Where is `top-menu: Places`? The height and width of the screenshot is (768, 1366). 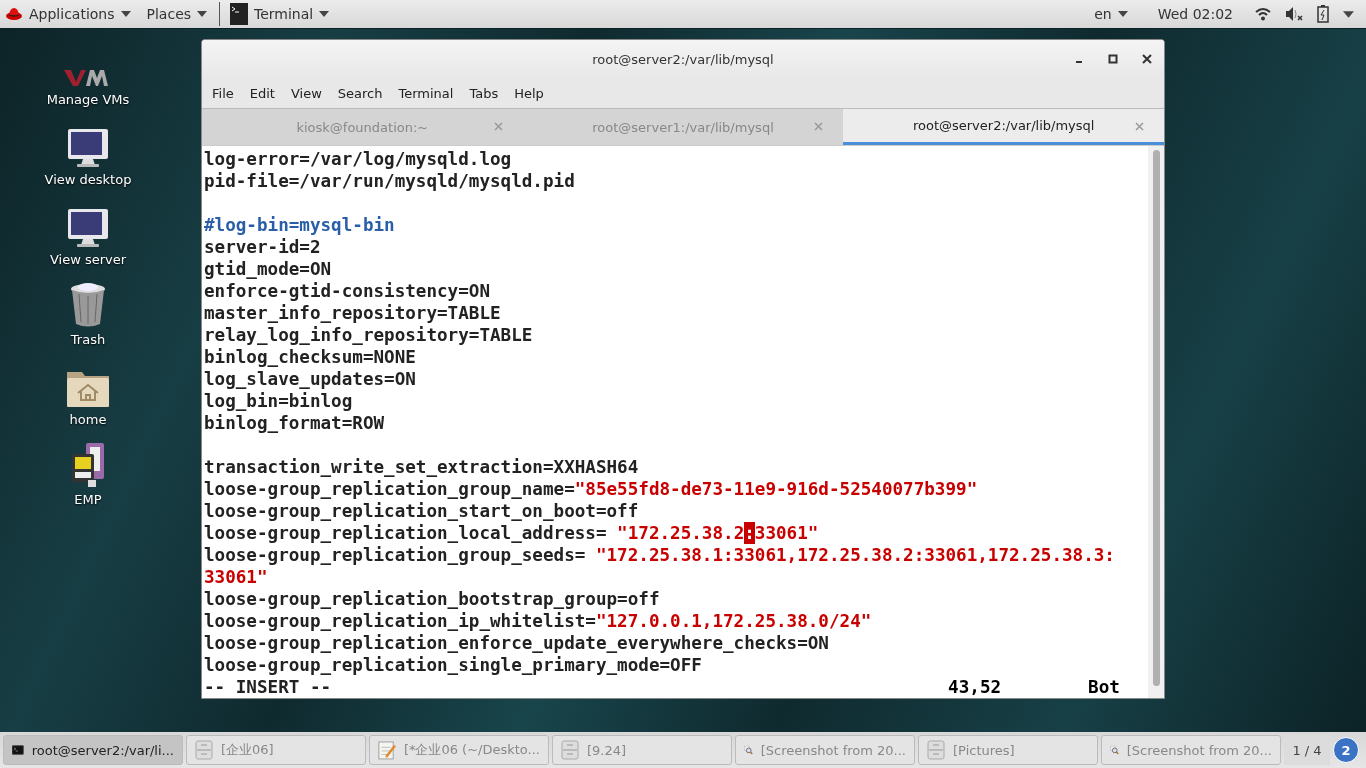 top-menu: Places is located at coordinates (177, 14).